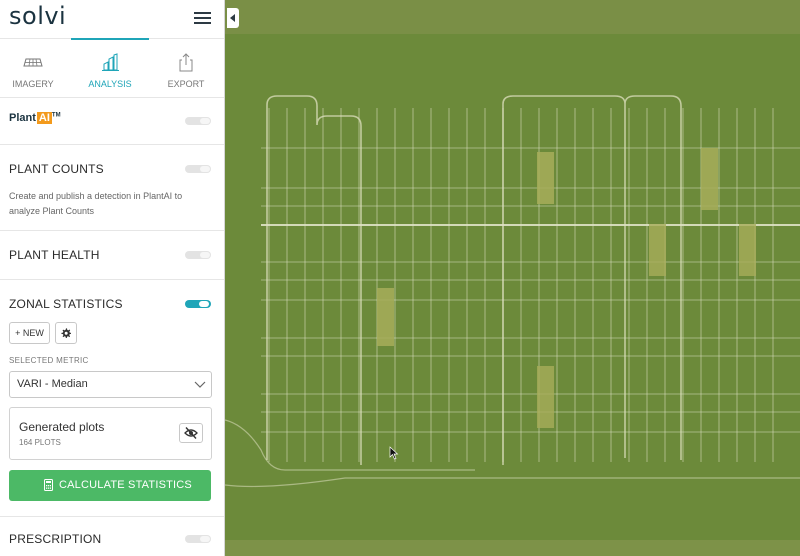  I want to click on hamburger-menu-icon, so click(202, 18).